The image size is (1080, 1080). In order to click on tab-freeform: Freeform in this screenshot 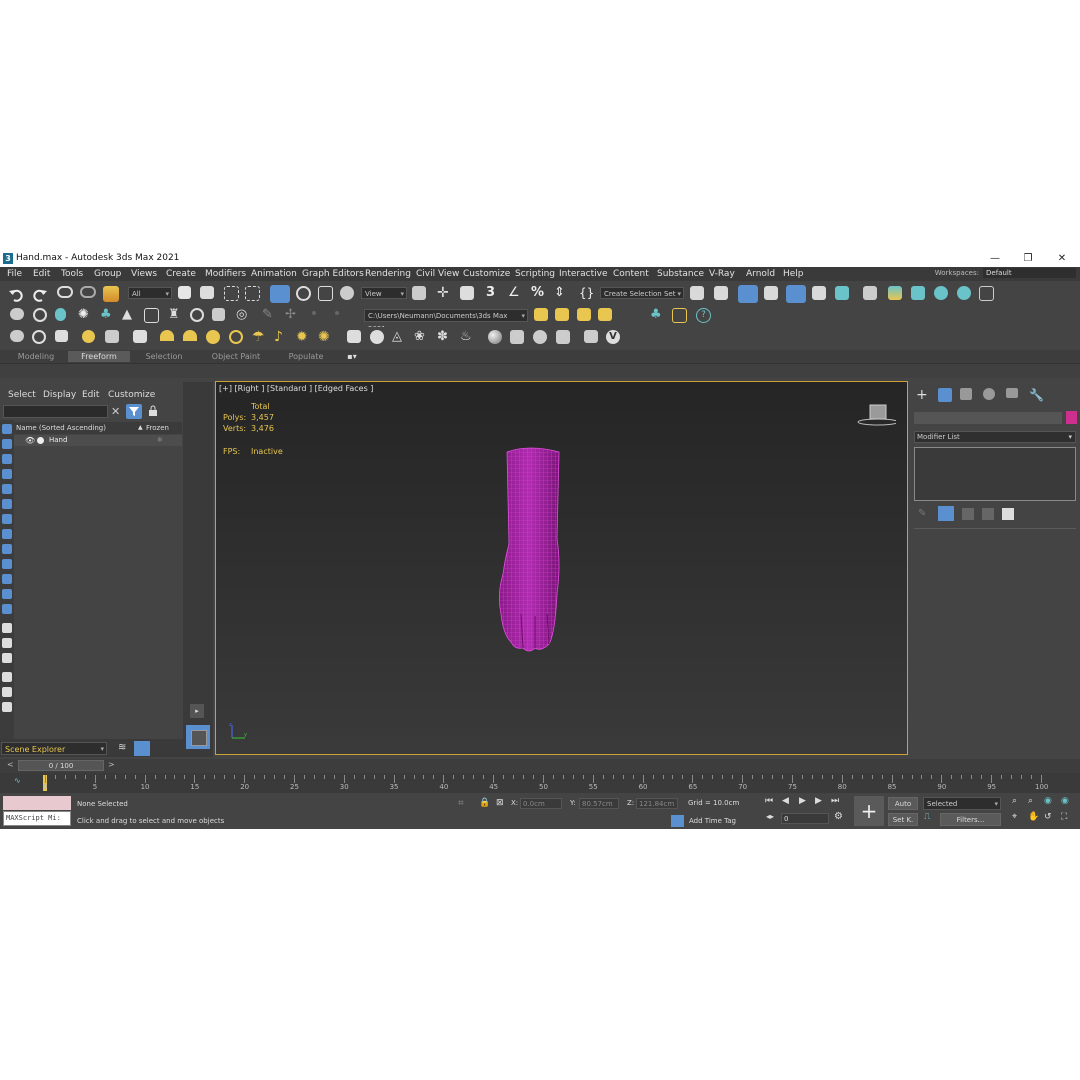, I will do `click(99, 356)`.